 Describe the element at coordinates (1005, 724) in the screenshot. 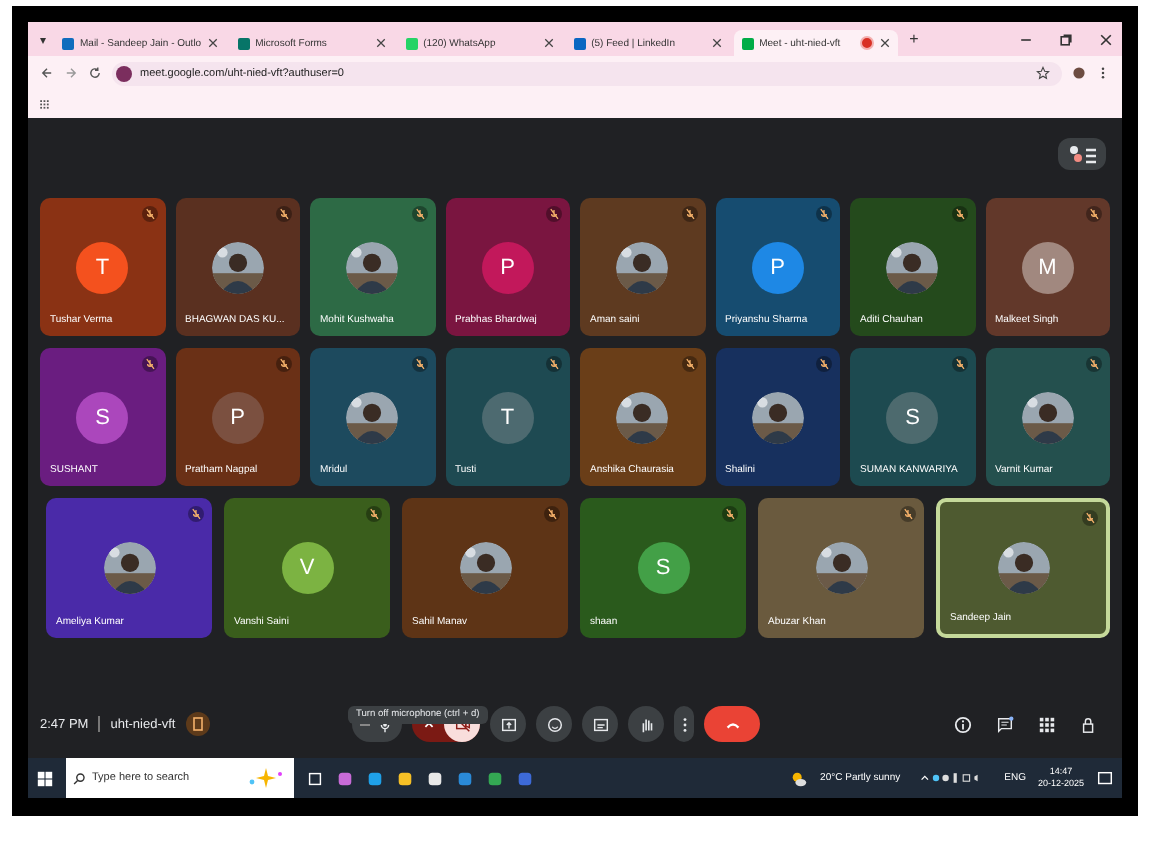

I see `chat-icon` at that location.